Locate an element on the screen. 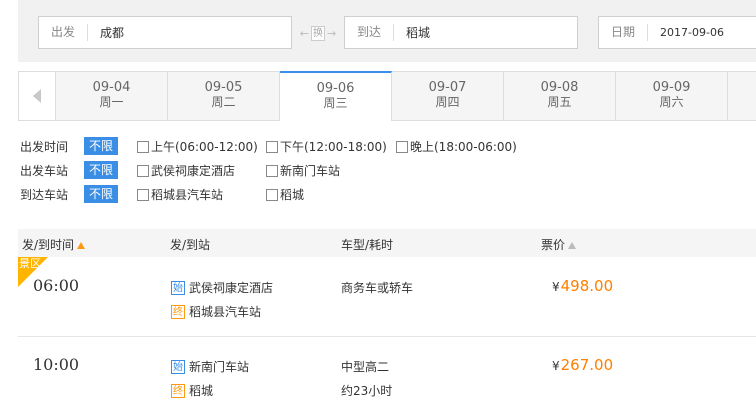 Image resolution: width=756 pixels, height=408 pixels. swap-button: ← 换 → is located at coordinates (318, 33).